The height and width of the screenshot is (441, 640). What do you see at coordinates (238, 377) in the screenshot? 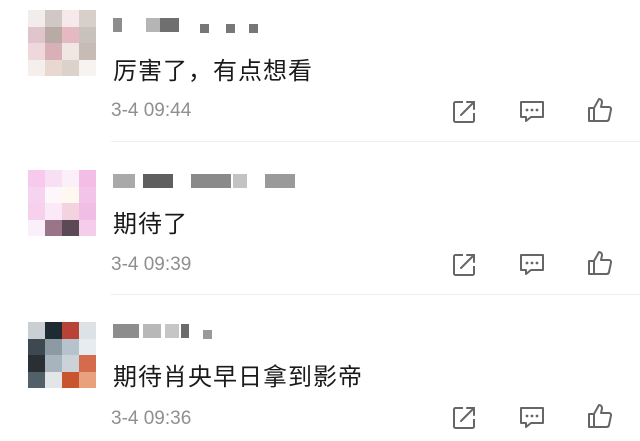
I see `comment-text: 期待肖央早日拿到影帝` at bounding box center [238, 377].